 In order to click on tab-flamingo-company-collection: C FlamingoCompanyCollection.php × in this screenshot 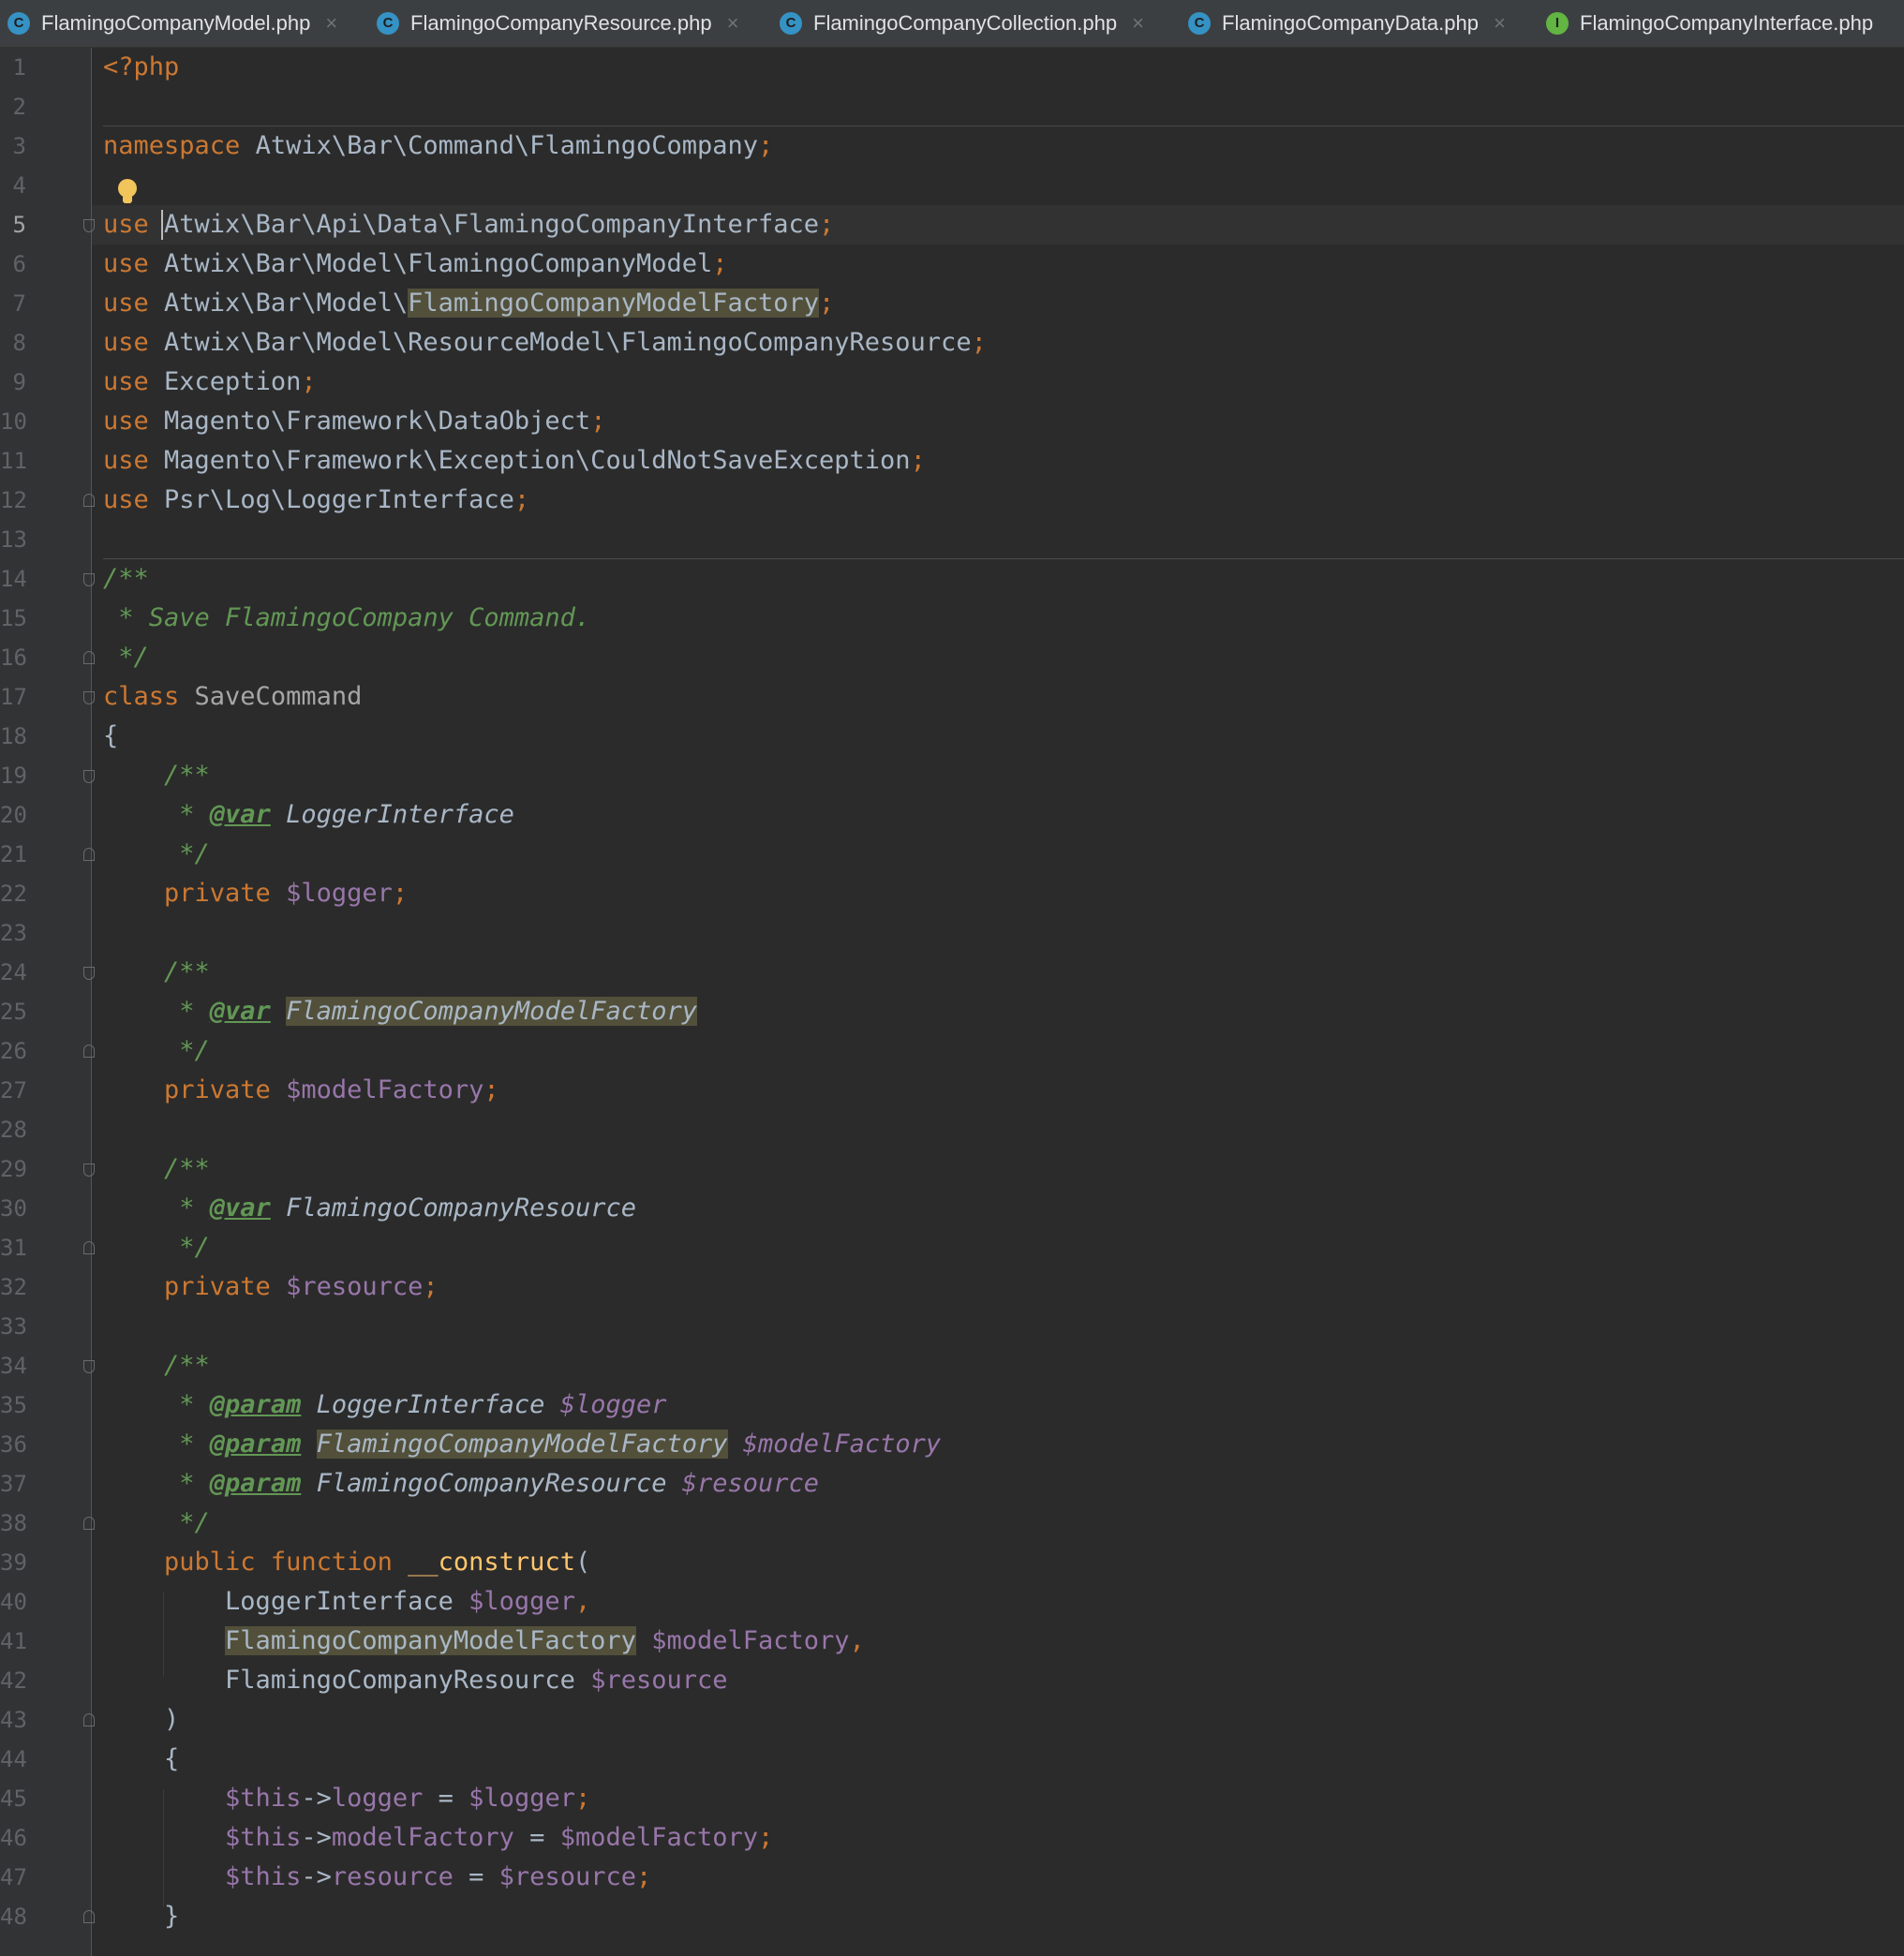, I will do `click(962, 23)`.